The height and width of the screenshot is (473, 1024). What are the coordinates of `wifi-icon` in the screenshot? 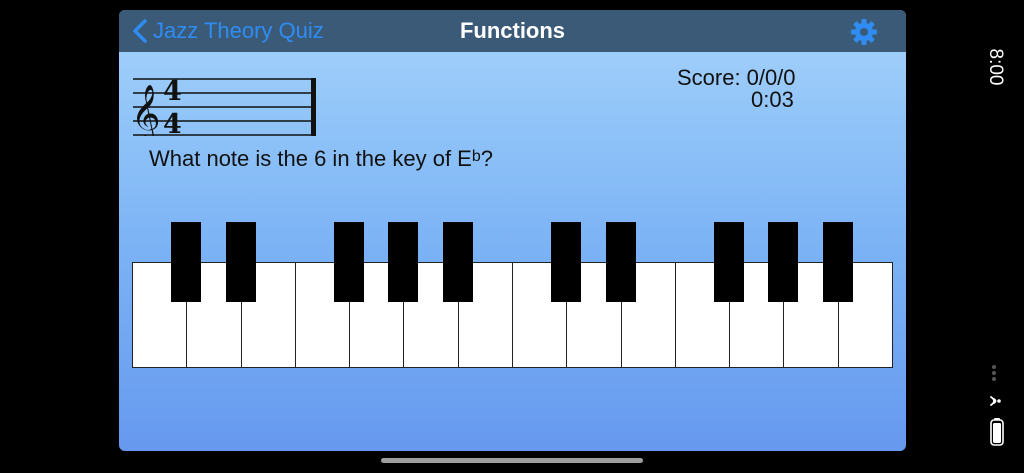 It's located at (995, 401).